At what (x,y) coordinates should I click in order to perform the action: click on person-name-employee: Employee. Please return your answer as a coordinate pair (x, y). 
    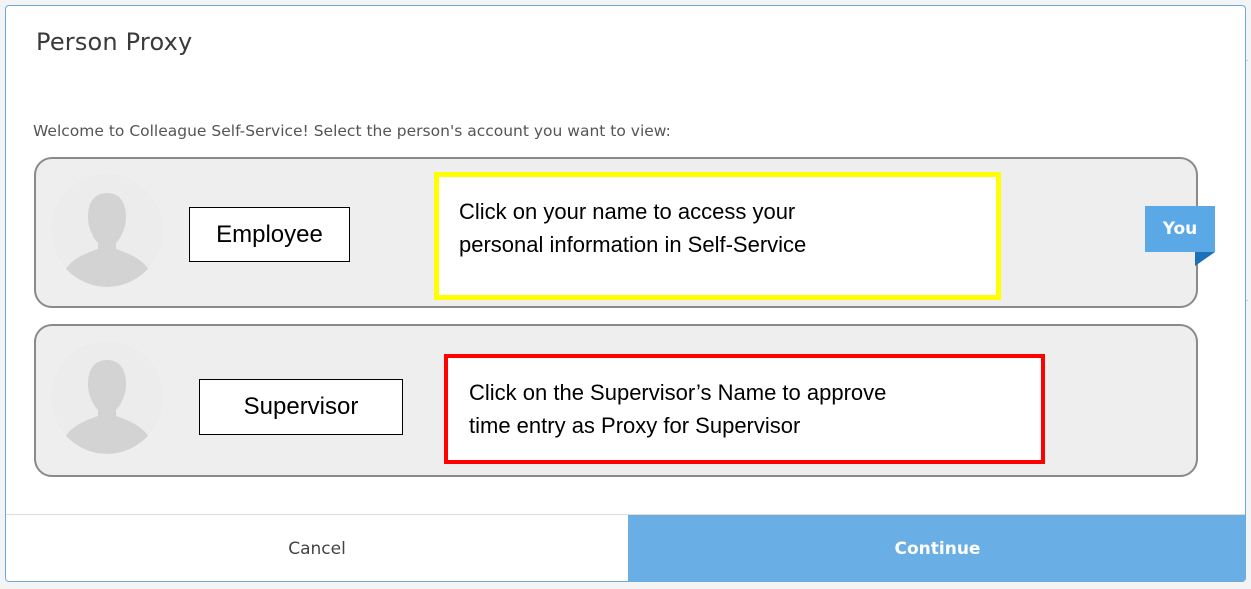
    Looking at the image, I should click on (269, 234).